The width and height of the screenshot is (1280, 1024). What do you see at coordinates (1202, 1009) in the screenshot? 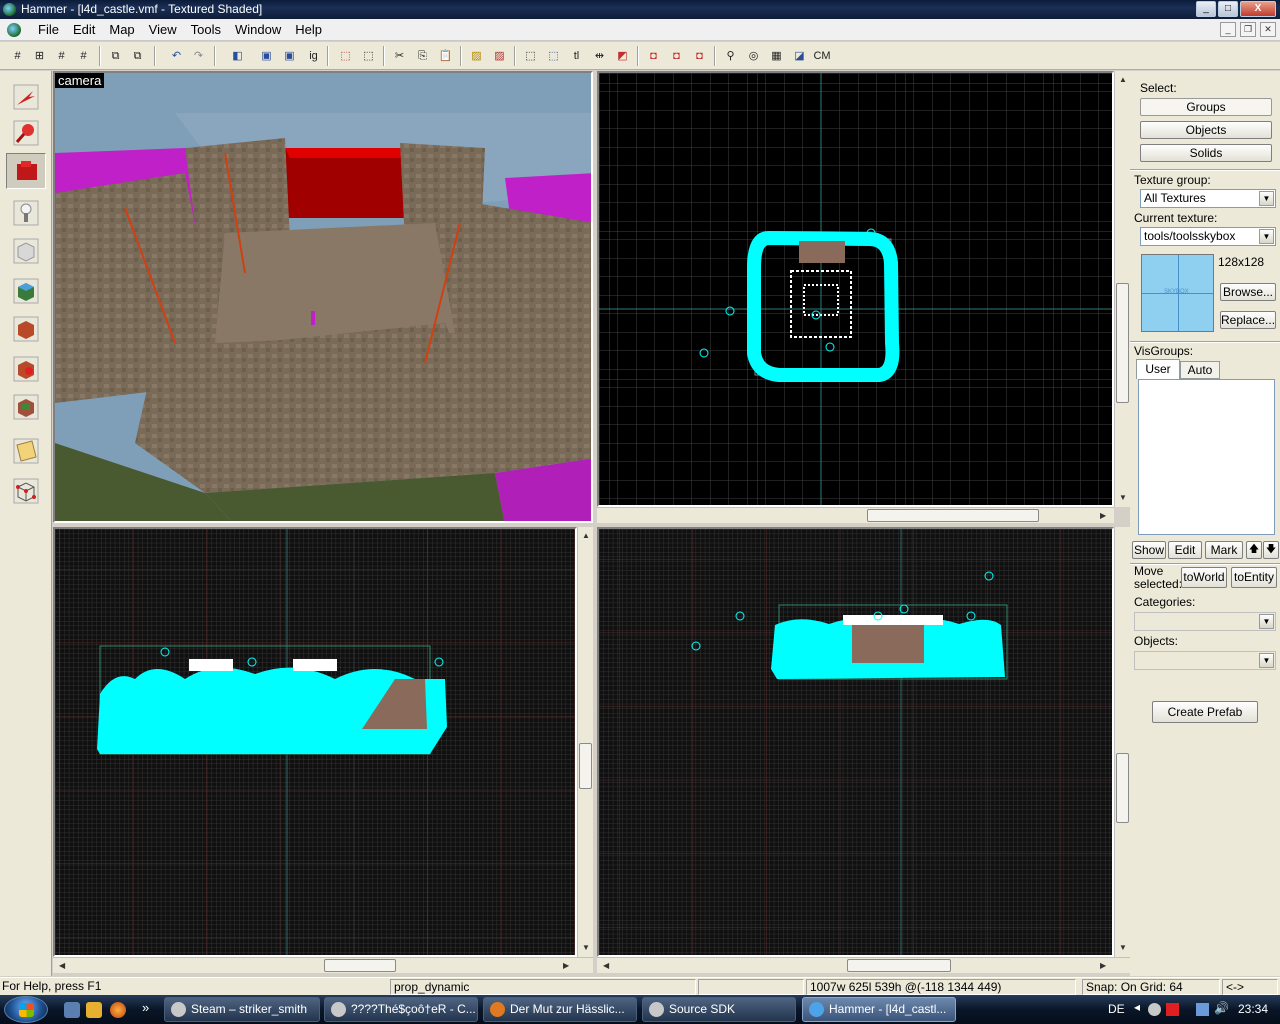
I see `network-tray-icon` at bounding box center [1202, 1009].